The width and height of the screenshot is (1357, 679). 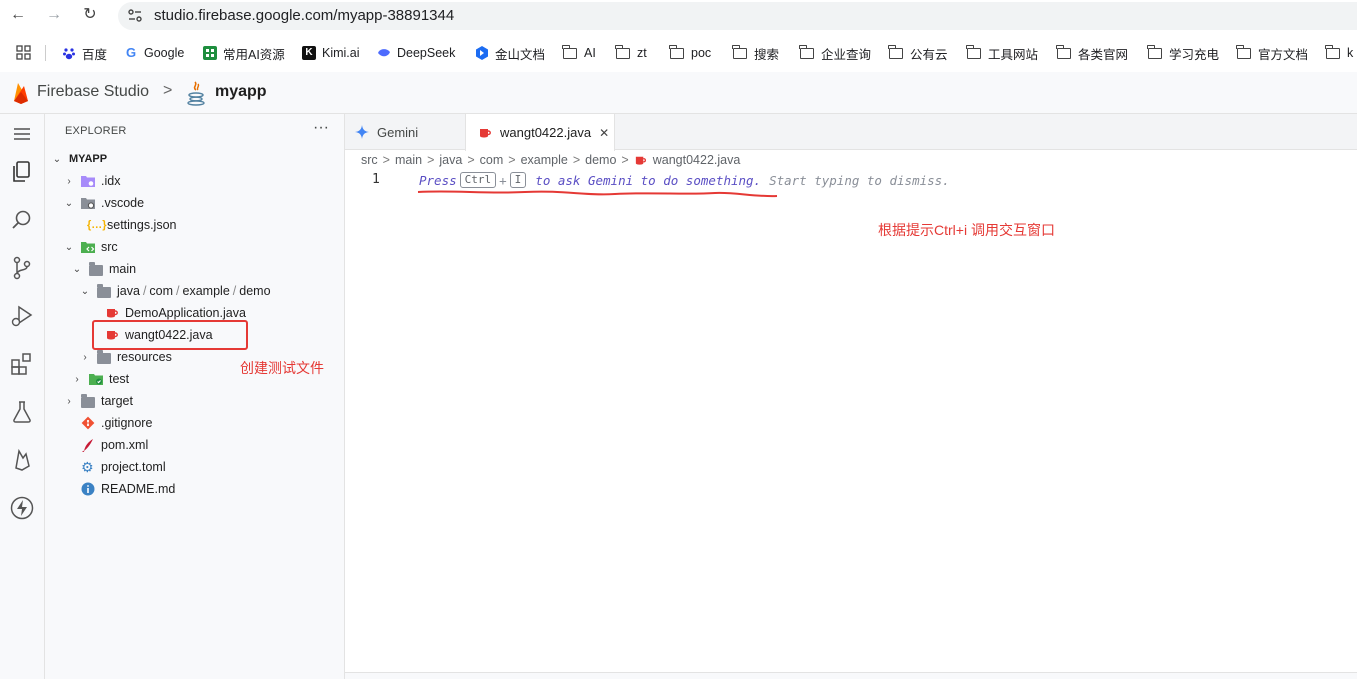 What do you see at coordinates (755, 53) in the screenshot?
I see `bookmark-folder-search: 搜索` at bounding box center [755, 53].